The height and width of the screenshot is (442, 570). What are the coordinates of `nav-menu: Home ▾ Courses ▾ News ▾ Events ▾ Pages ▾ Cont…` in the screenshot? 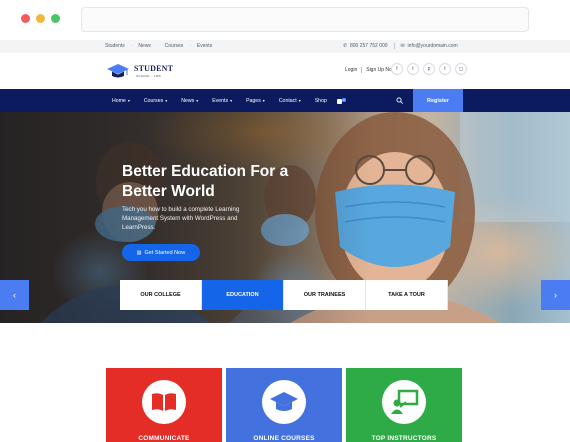 It's located at (219, 100).